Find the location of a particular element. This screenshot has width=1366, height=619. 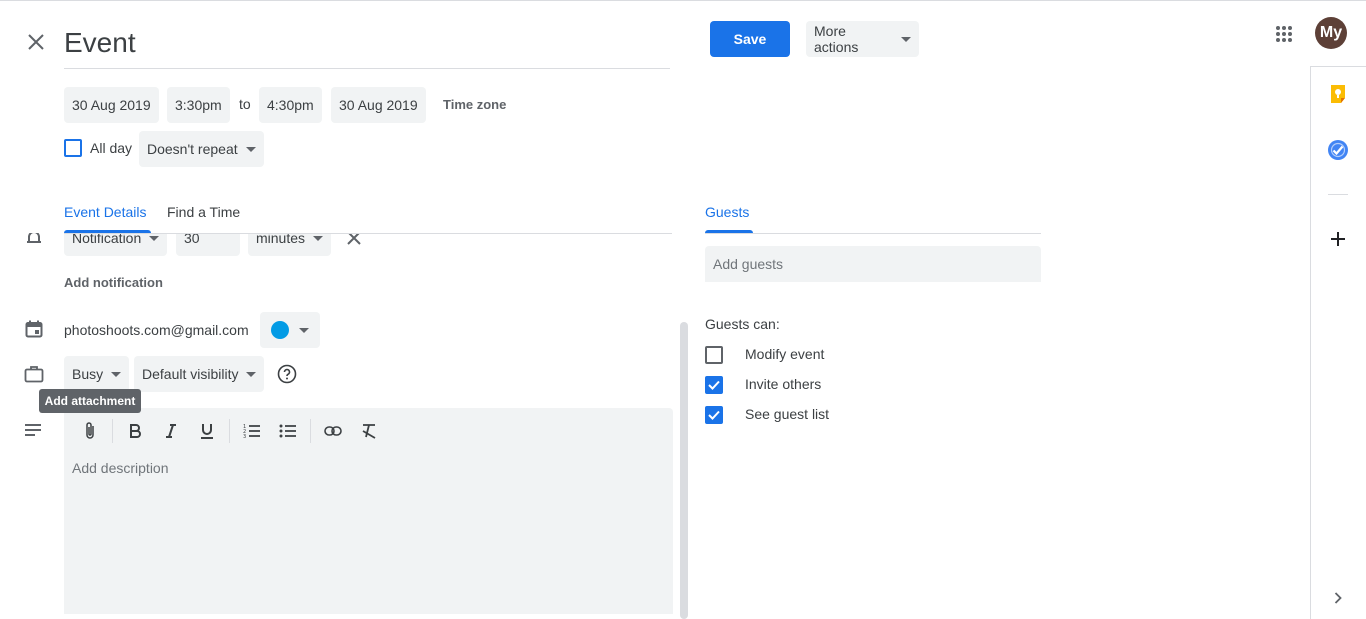

bold-icon is located at coordinates (135, 431).